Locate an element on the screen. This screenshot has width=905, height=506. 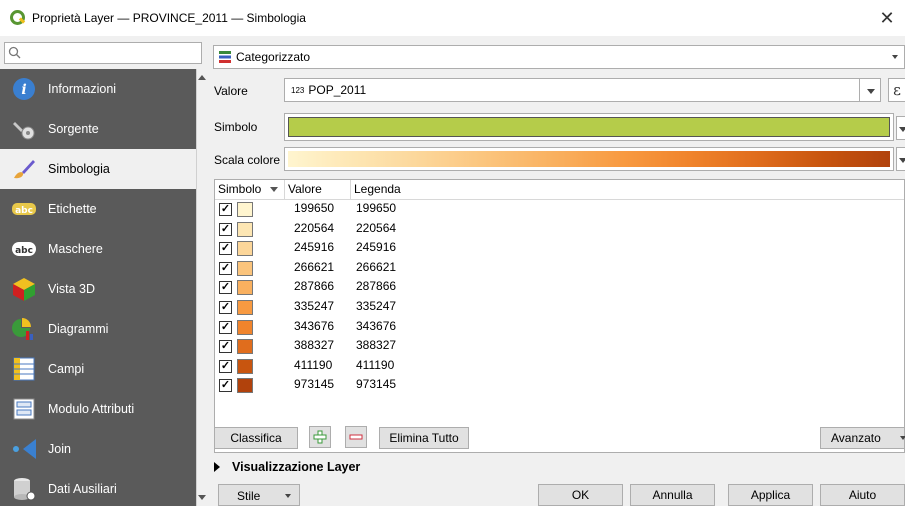
category-legend: 266621 is located at coordinates (376, 267).